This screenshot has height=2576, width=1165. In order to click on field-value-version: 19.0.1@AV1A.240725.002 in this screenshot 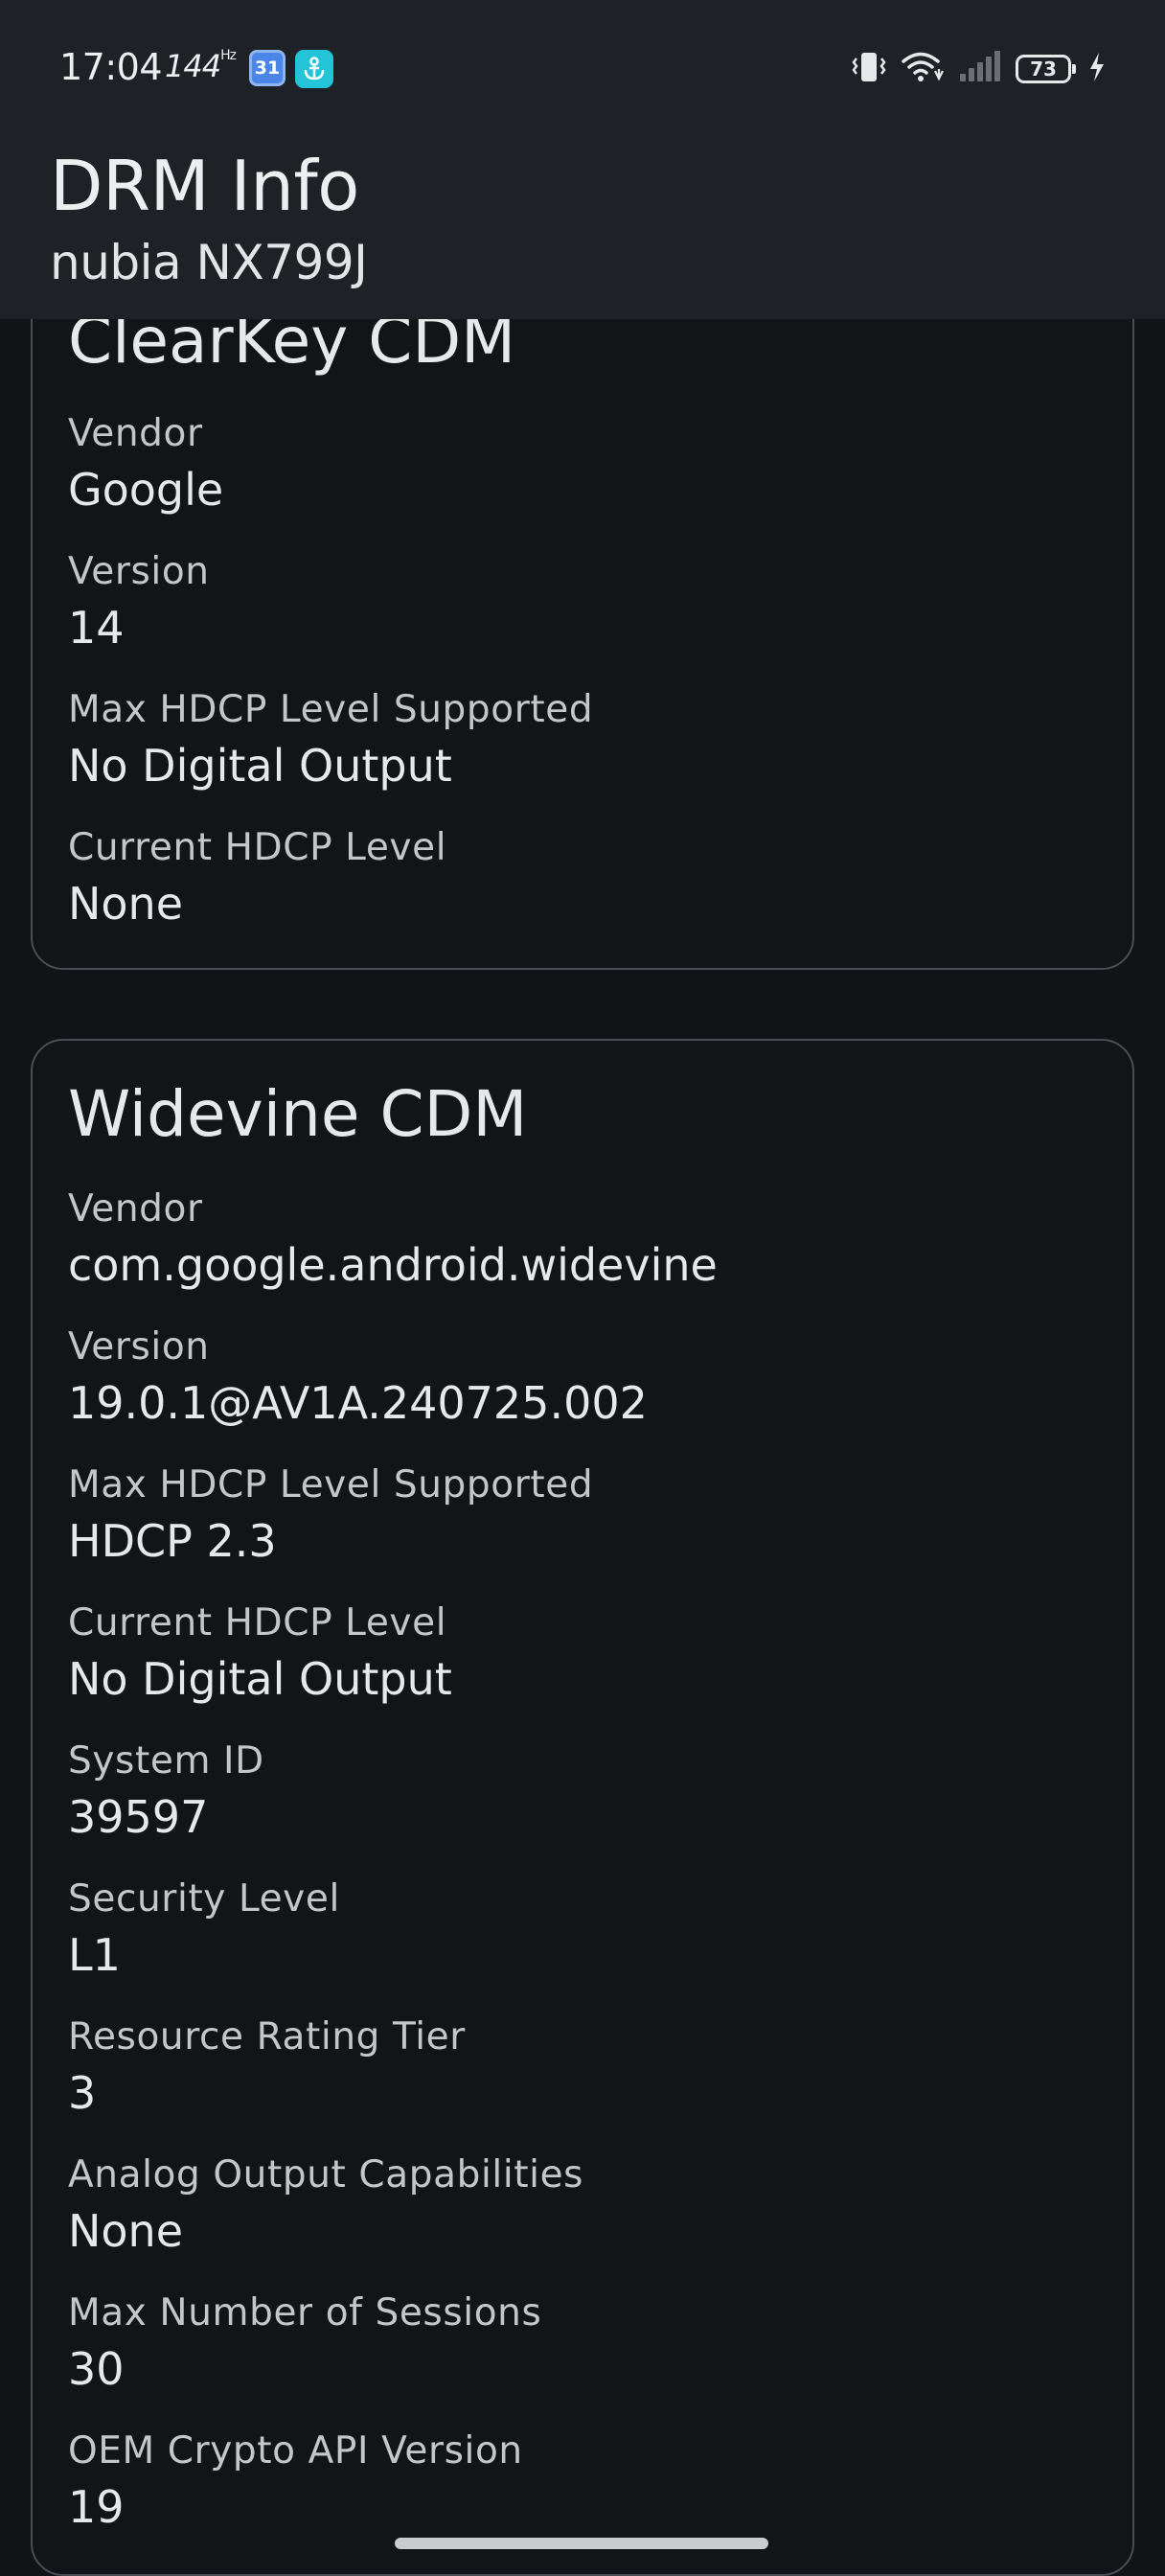, I will do `click(358, 1403)`.